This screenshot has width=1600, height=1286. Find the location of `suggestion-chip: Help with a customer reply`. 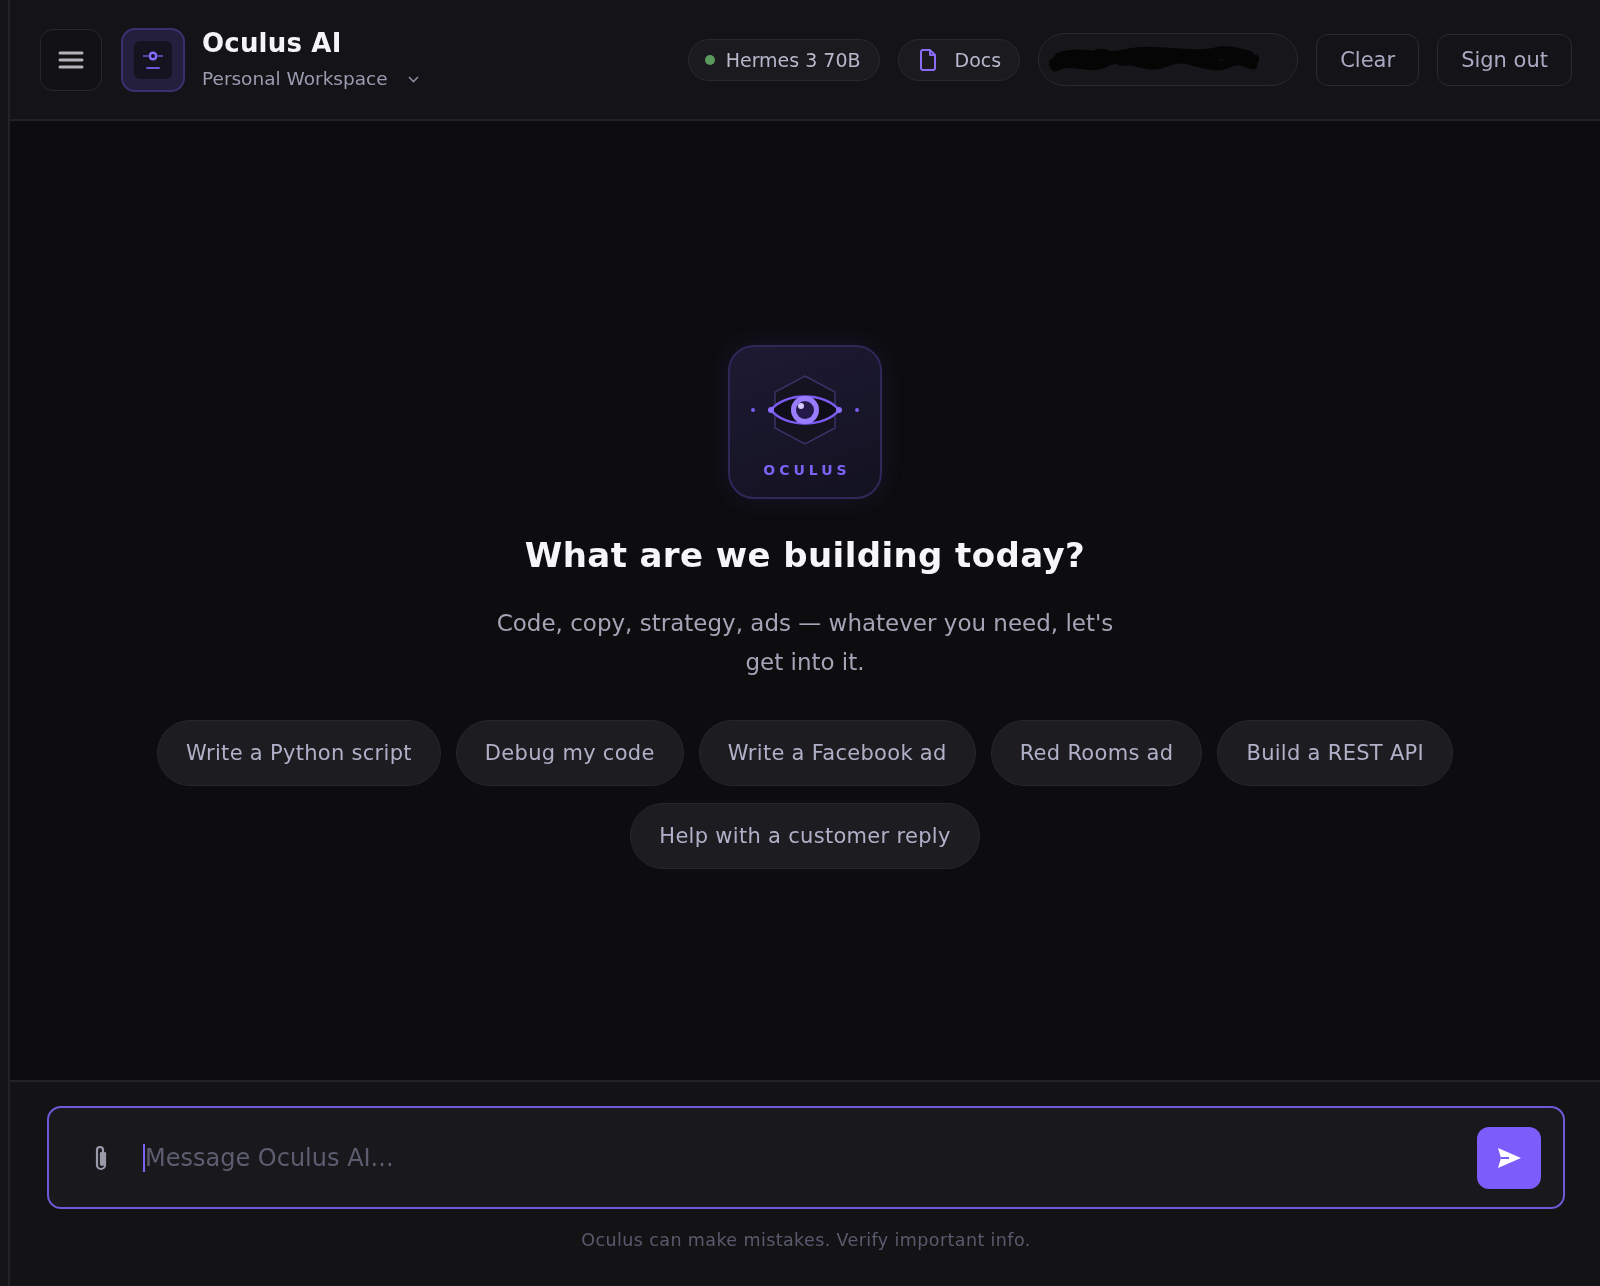

suggestion-chip: Help with a customer reply is located at coordinates (805, 835).